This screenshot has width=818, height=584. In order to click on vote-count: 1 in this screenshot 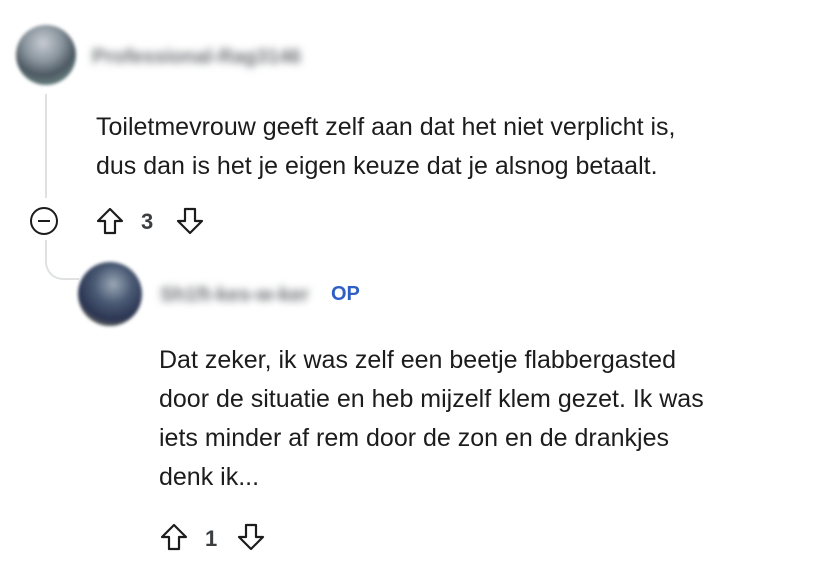, I will do `click(211, 538)`.